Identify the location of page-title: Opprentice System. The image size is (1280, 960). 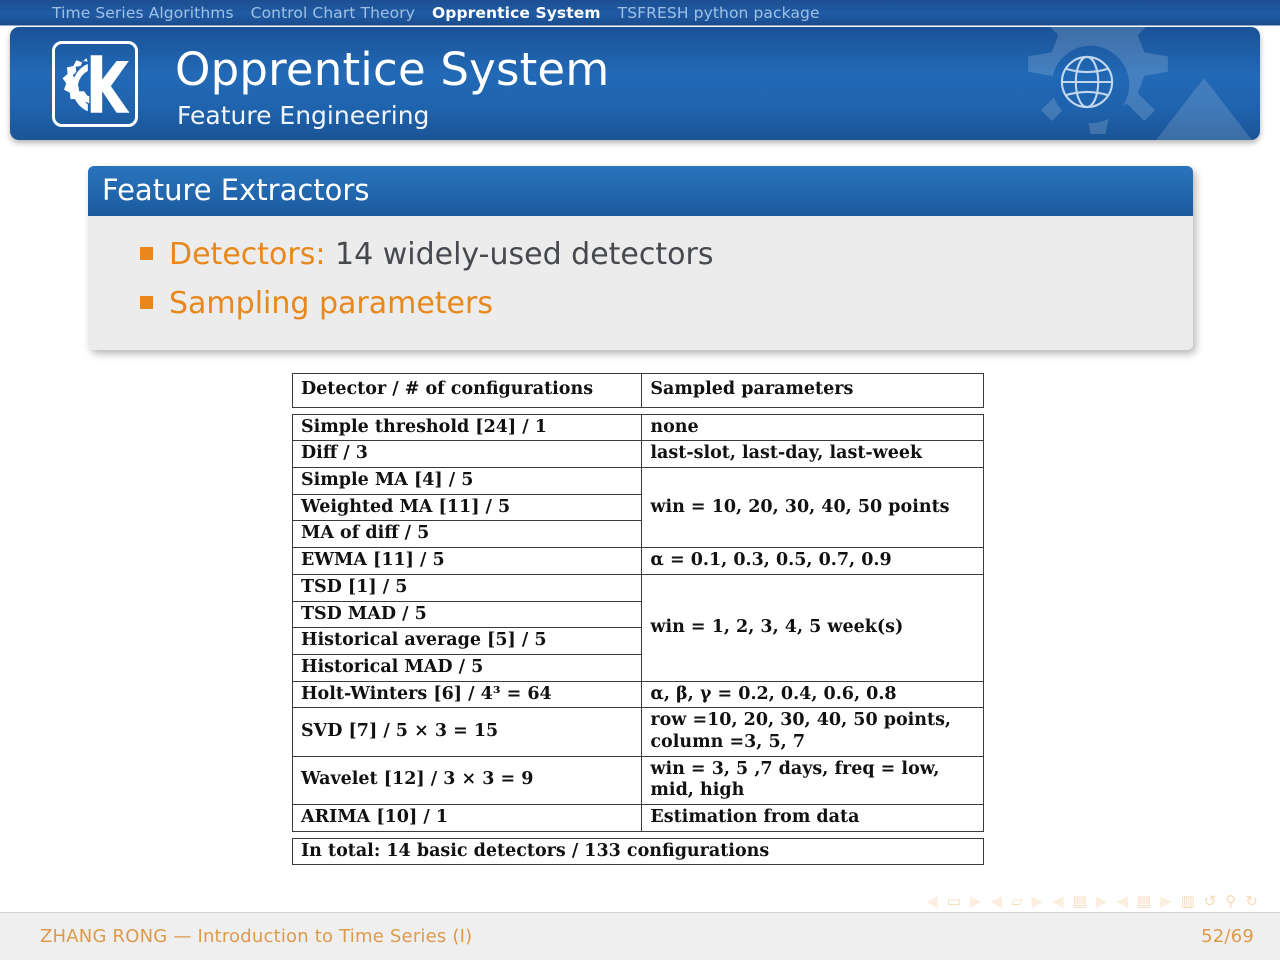
(392, 69).